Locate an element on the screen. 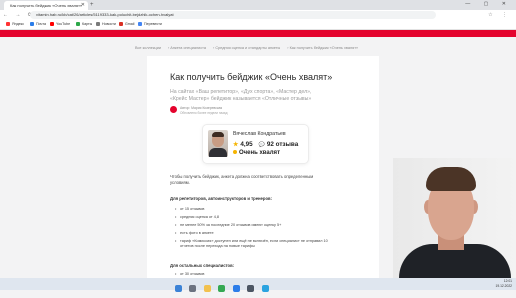 The width and height of the screenshot is (516, 298). explorer-icon is located at coordinates (207, 289).